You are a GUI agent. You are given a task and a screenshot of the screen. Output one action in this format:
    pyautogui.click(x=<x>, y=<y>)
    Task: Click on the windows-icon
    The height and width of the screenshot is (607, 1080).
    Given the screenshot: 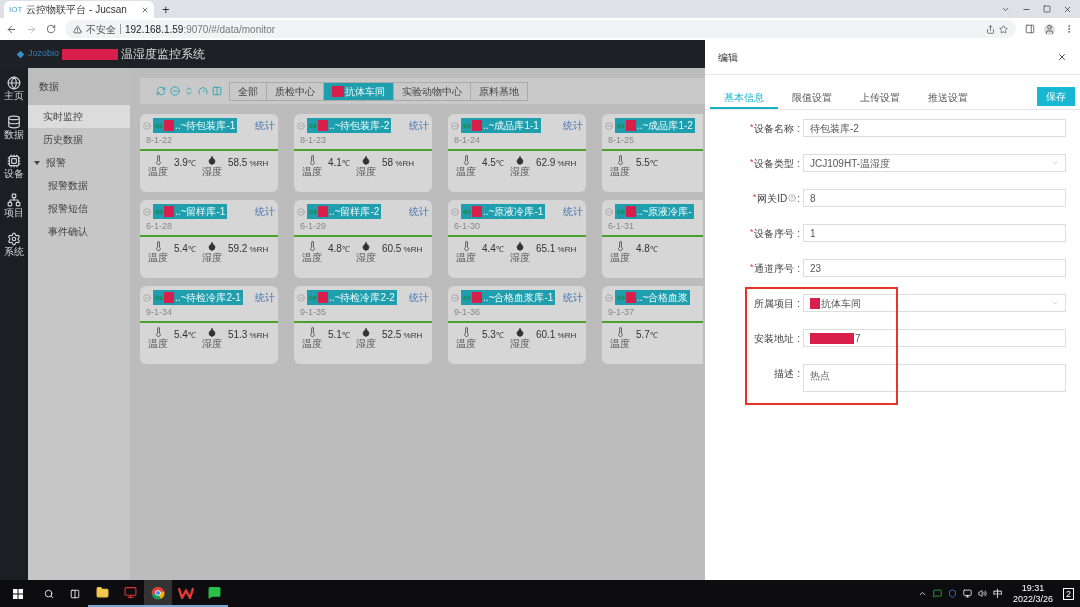 What is the action you would take?
    pyautogui.click(x=18, y=593)
    